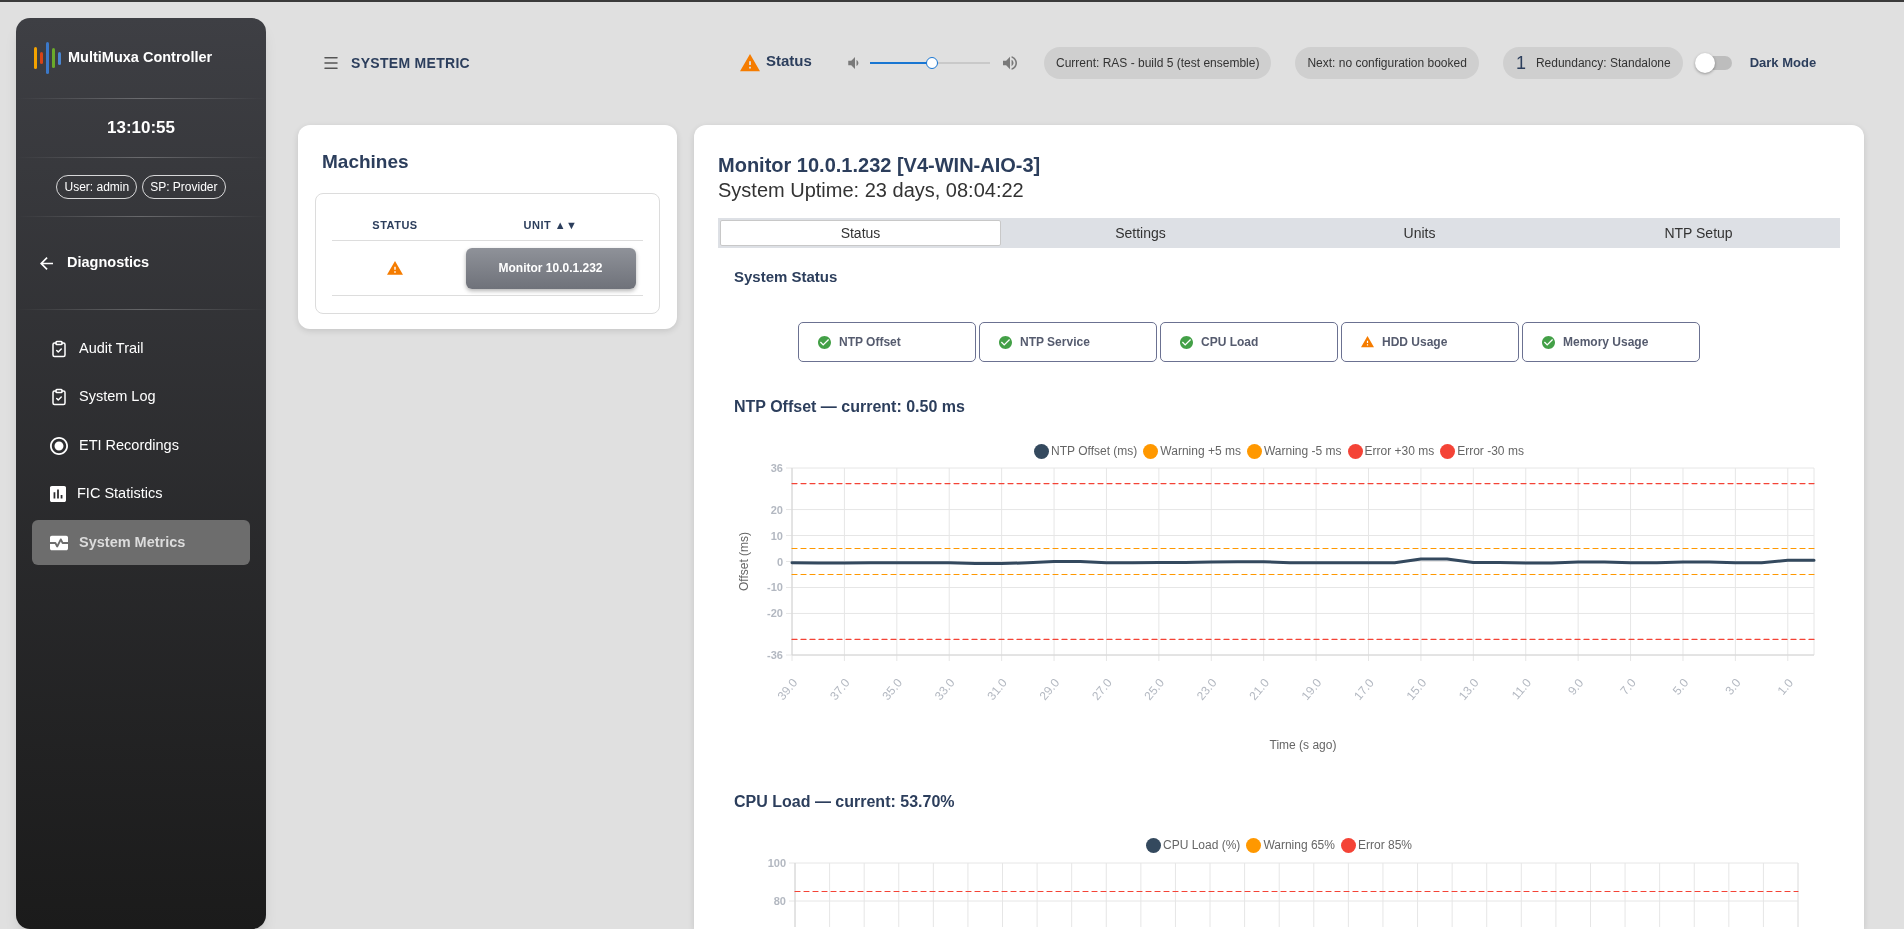 The width and height of the screenshot is (1904, 929). Describe the element at coordinates (1303, 745) in the screenshot. I see `axis-title: Time (s ago)` at that location.